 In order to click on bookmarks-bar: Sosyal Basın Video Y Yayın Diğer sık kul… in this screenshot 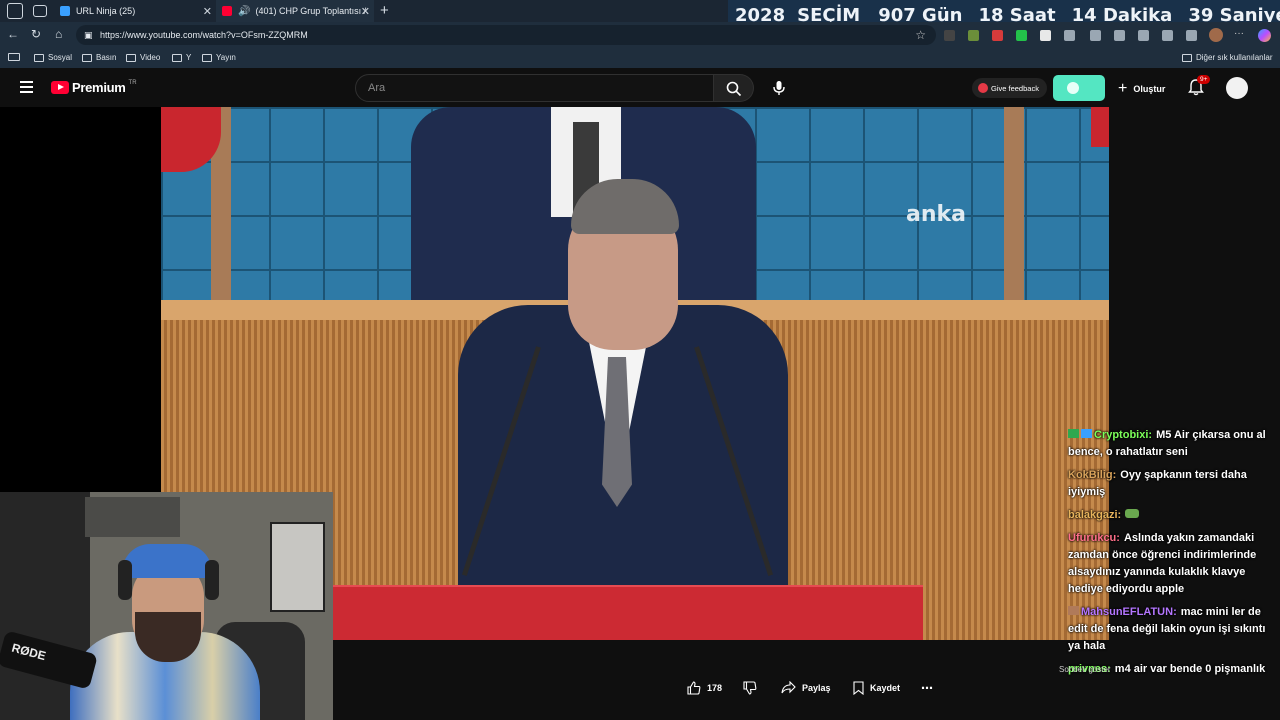, I will do `click(640, 58)`.